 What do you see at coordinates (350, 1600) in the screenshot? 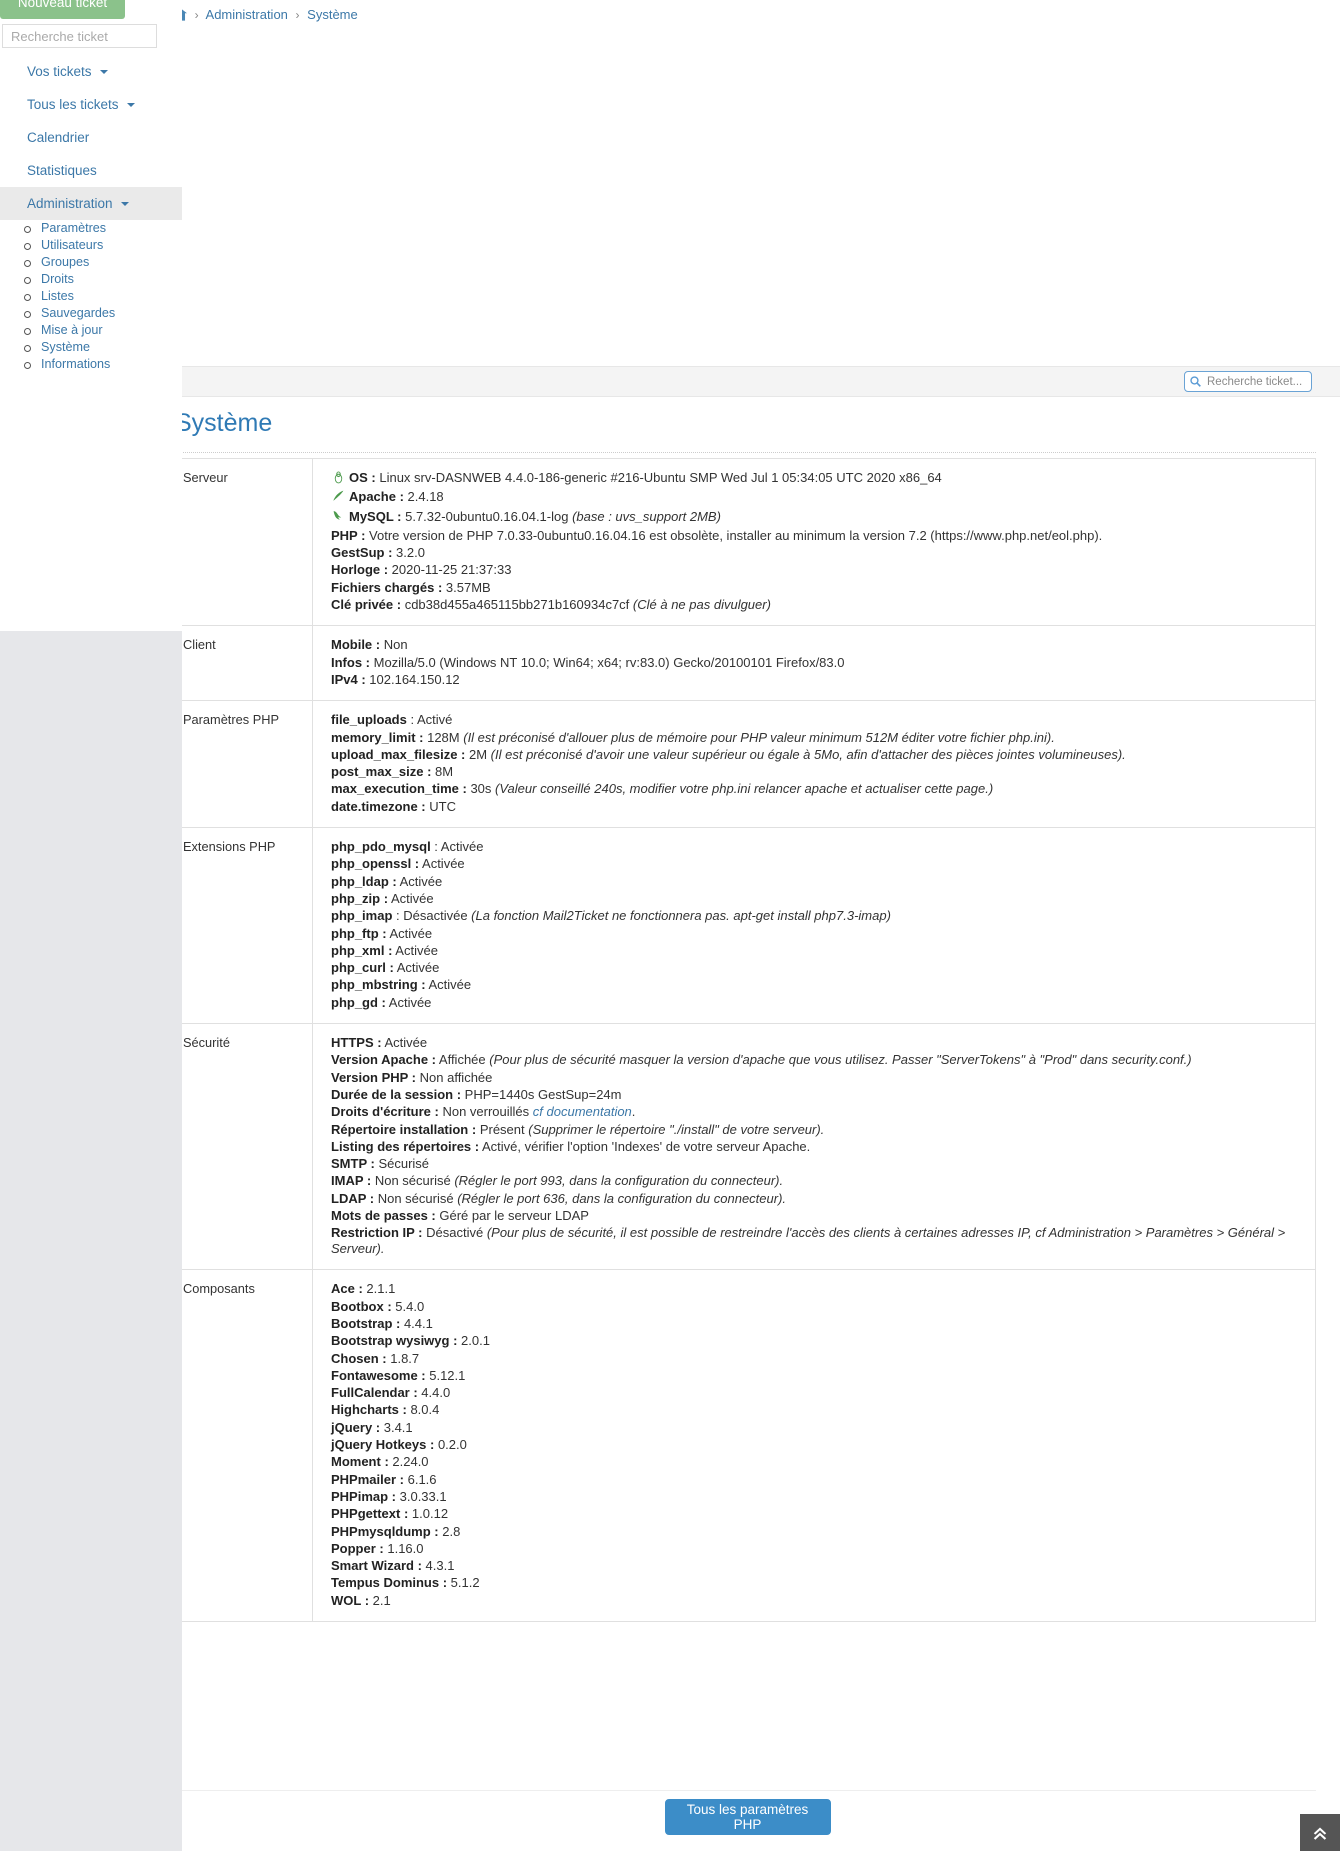
I see `info-line-key: WOL :` at bounding box center [350, 1600].